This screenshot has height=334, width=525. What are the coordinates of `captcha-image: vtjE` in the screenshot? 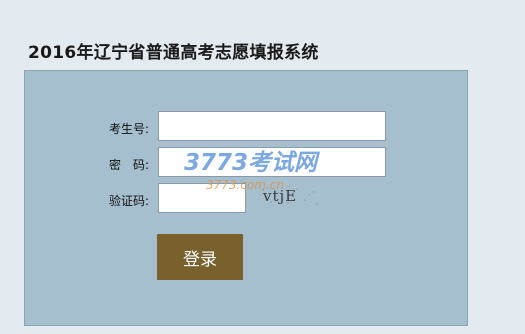 It's located at (289, 196).